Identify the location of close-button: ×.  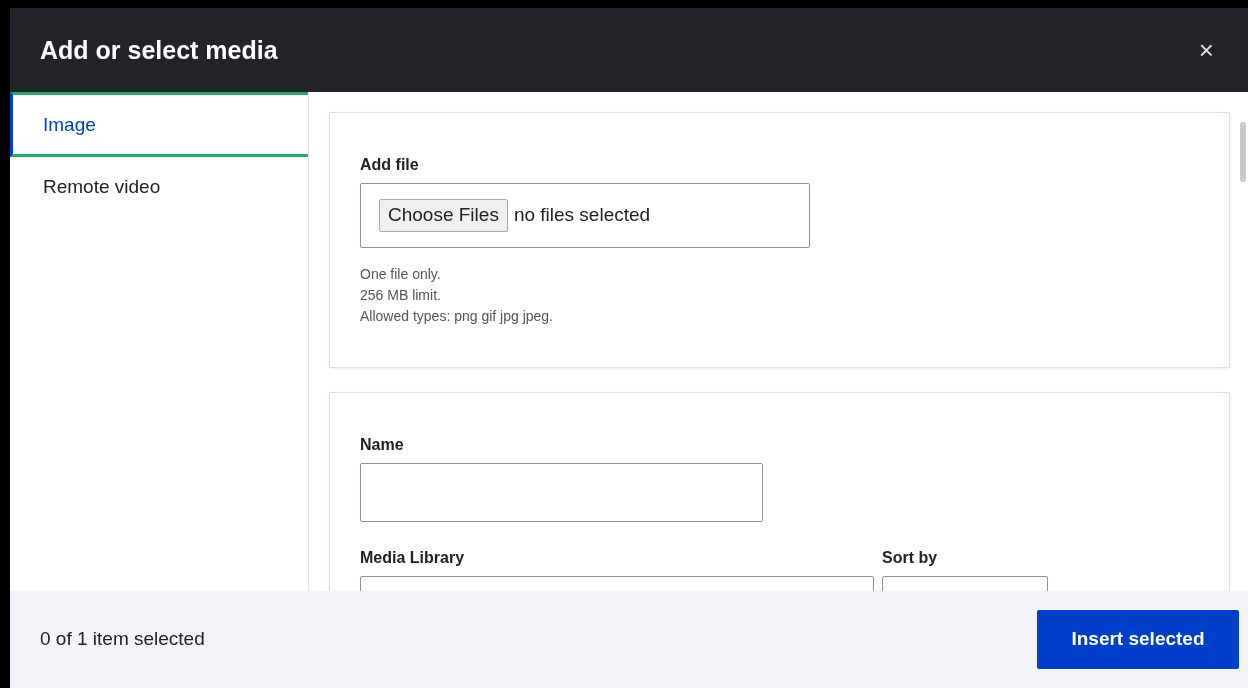
(1206, 50).